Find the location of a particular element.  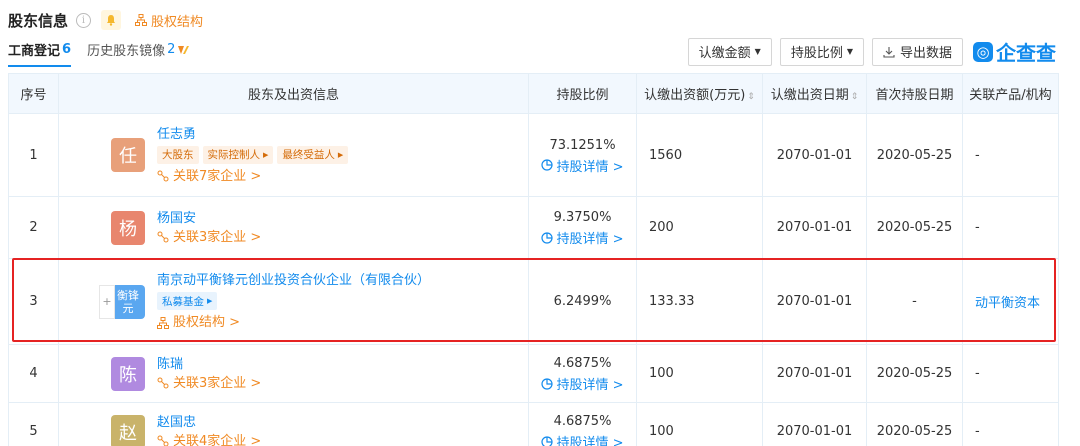

holder-cell: 赵 赵国忠 关联4家企业 > is located at coordinates (293, 424).